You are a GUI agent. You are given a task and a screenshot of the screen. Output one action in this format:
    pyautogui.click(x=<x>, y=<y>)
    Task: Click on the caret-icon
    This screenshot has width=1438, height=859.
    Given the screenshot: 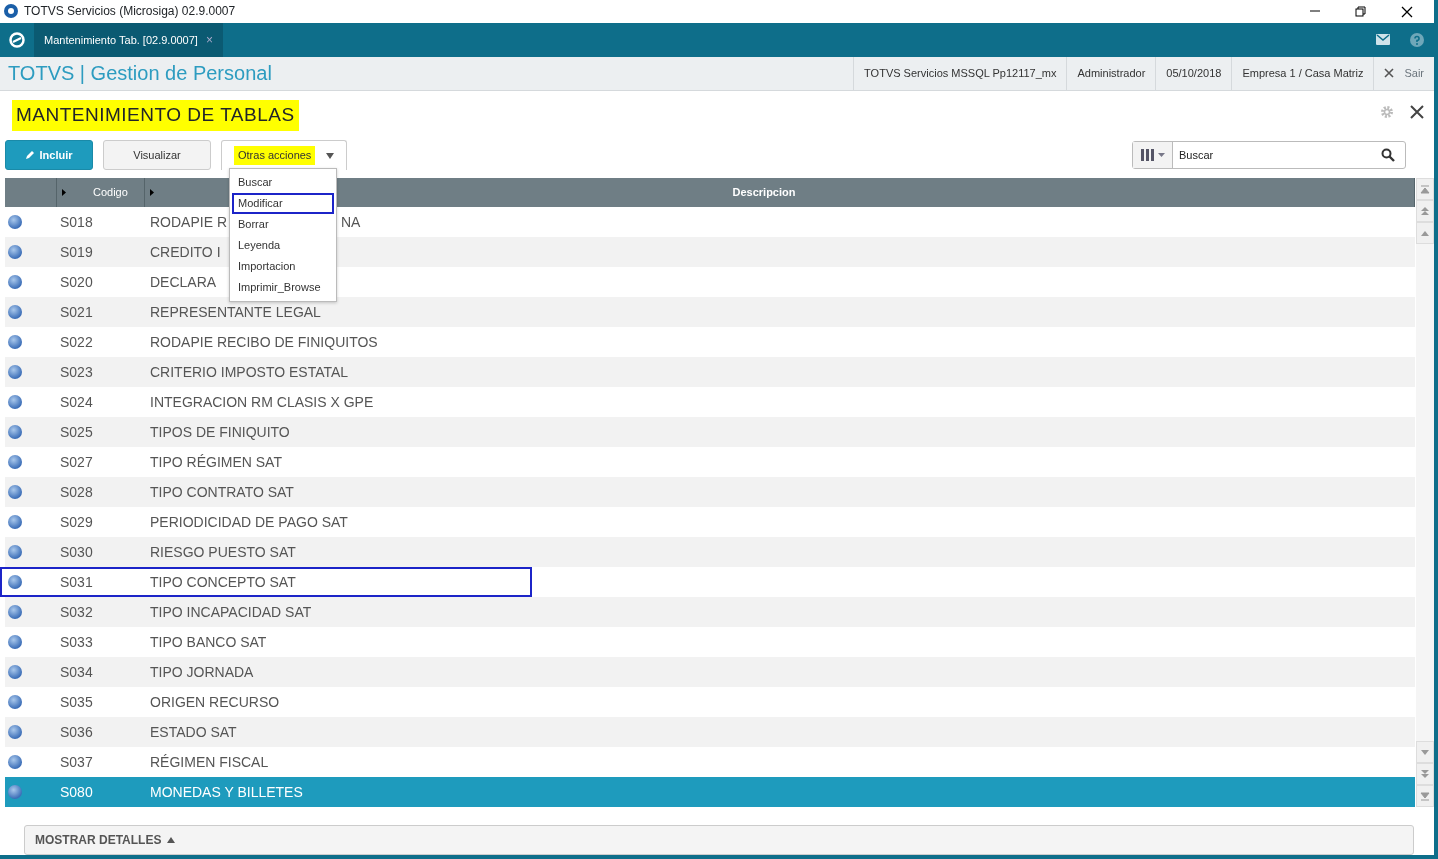 What is the action you would take?
    pyautogui.click(x=330, y=155)
    